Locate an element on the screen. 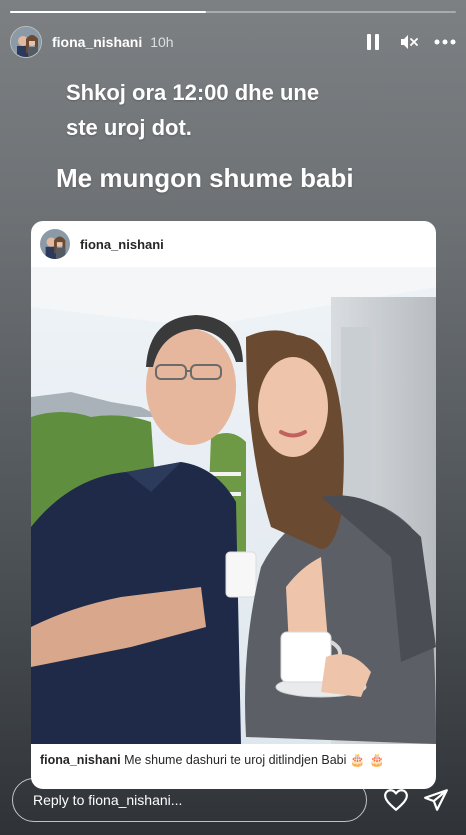  story-username: fiona_nishani is located at coordinates (97, 42).